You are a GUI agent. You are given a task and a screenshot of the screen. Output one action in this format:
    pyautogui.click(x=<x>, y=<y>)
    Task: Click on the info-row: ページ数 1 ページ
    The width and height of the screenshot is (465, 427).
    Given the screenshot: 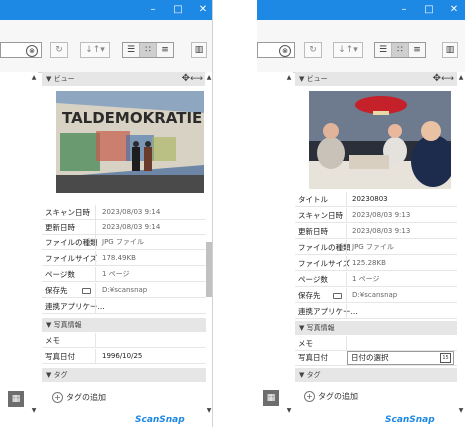 What is the action you would take?
    pyautogui.click(x=124, y=274)
    